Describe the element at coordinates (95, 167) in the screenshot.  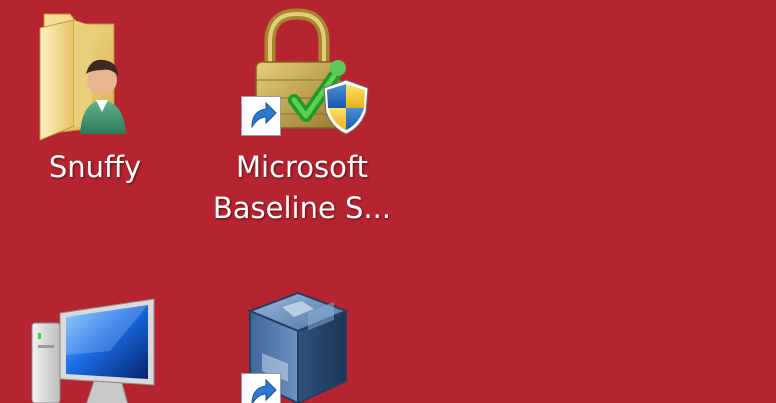
I see `icon-label: Snuffy` at that location.